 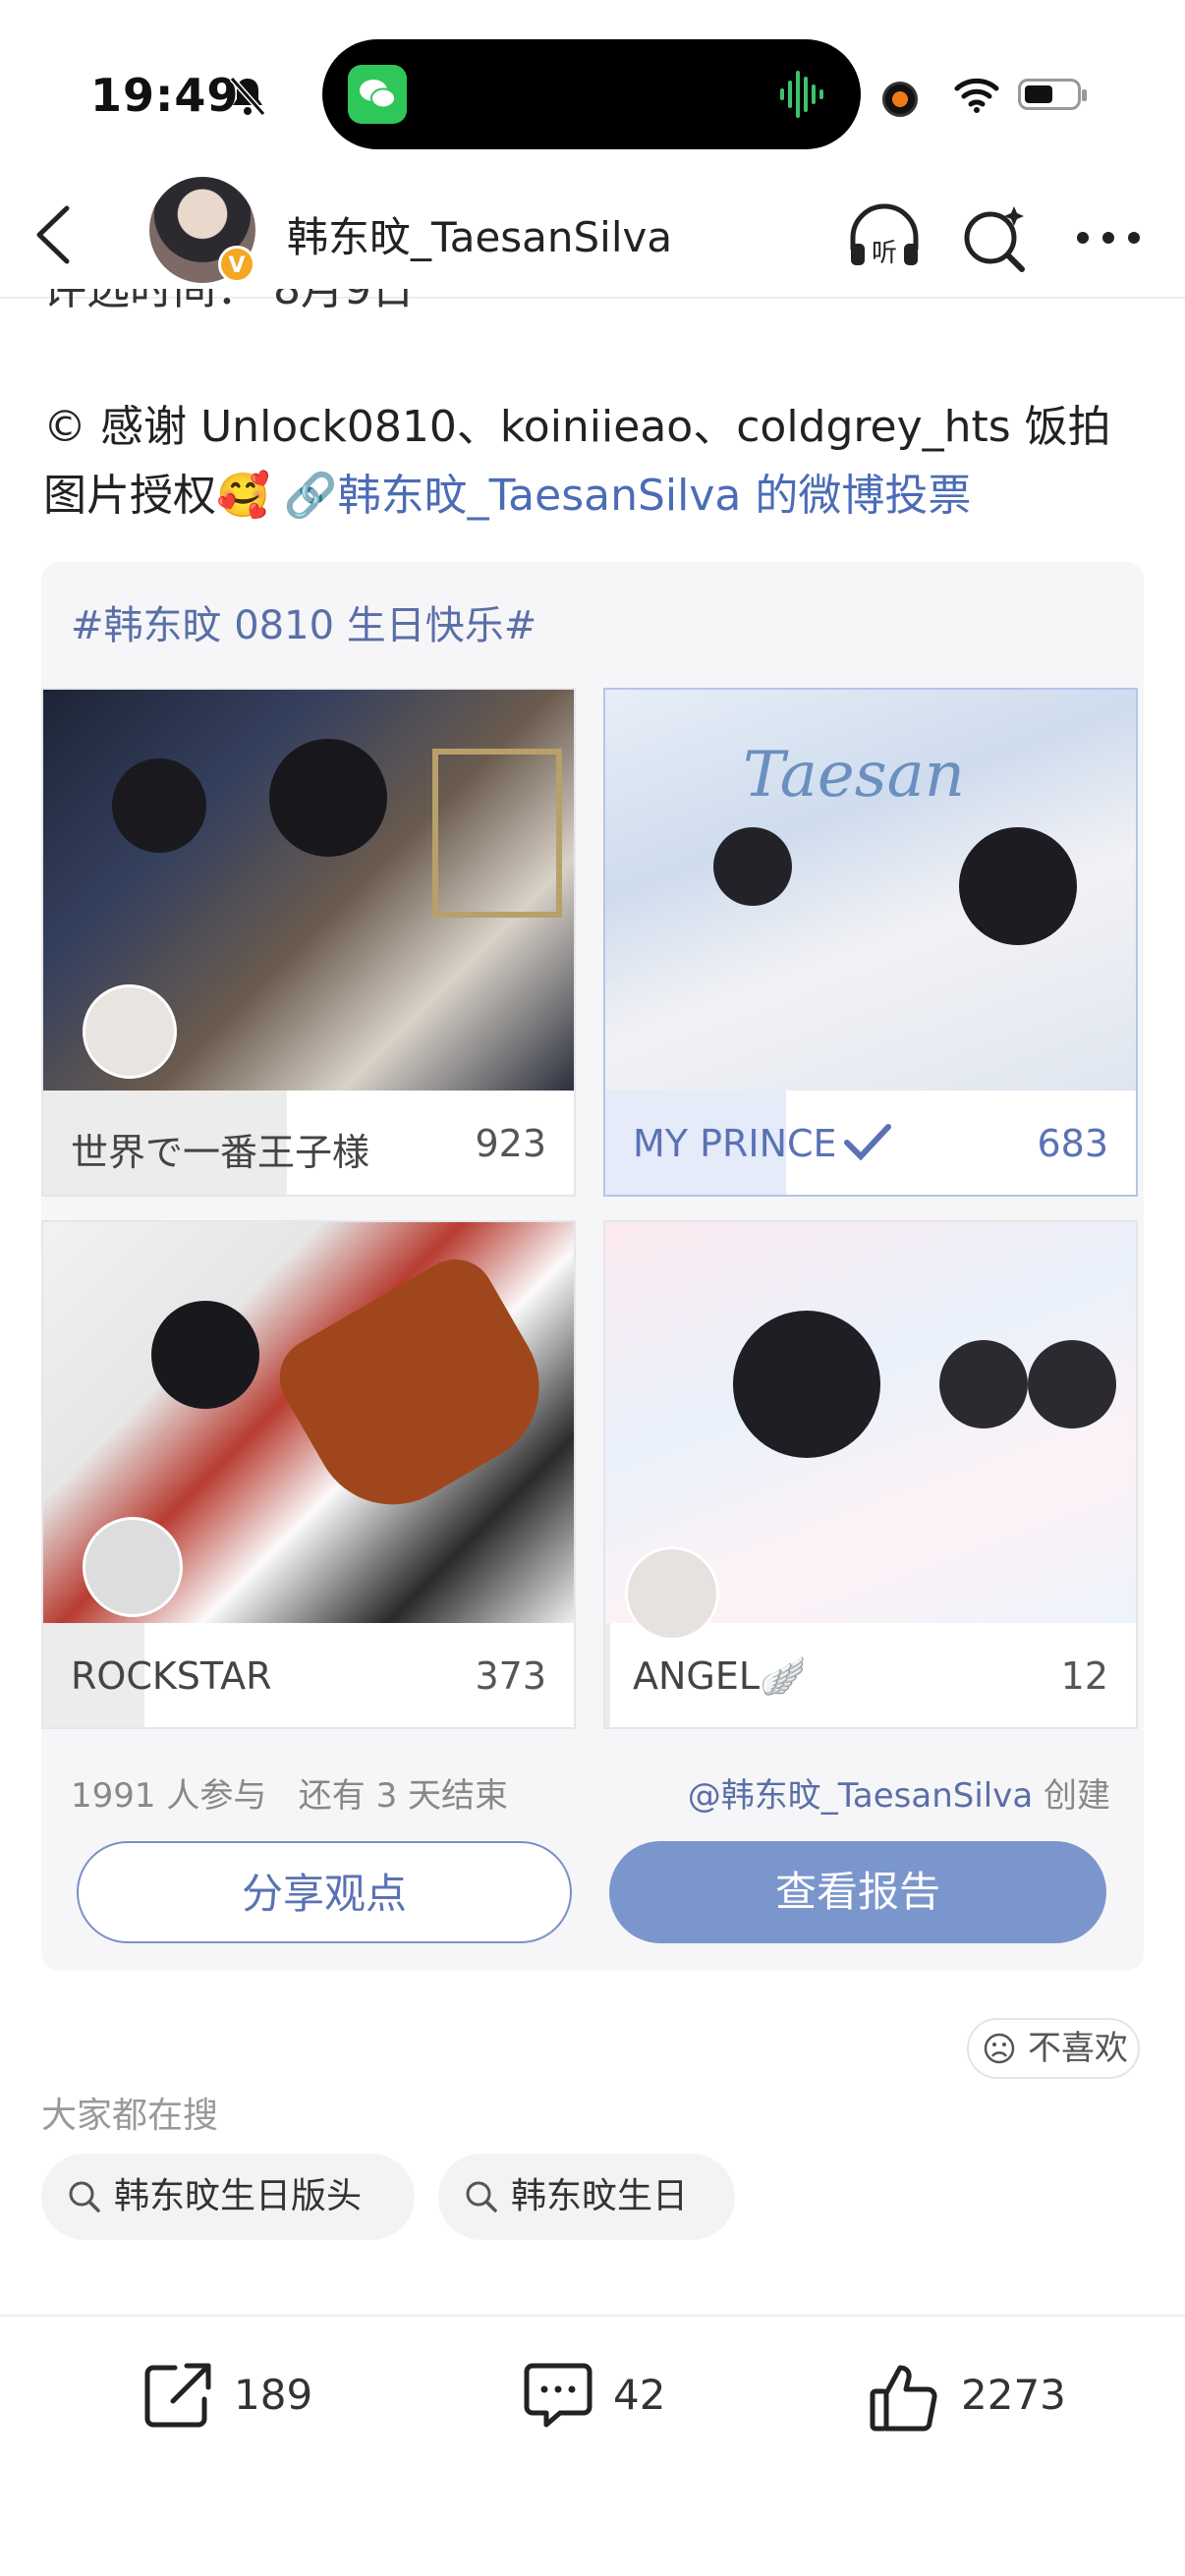 I want to click on comment-count: 42, so click(x=639, y=2395).